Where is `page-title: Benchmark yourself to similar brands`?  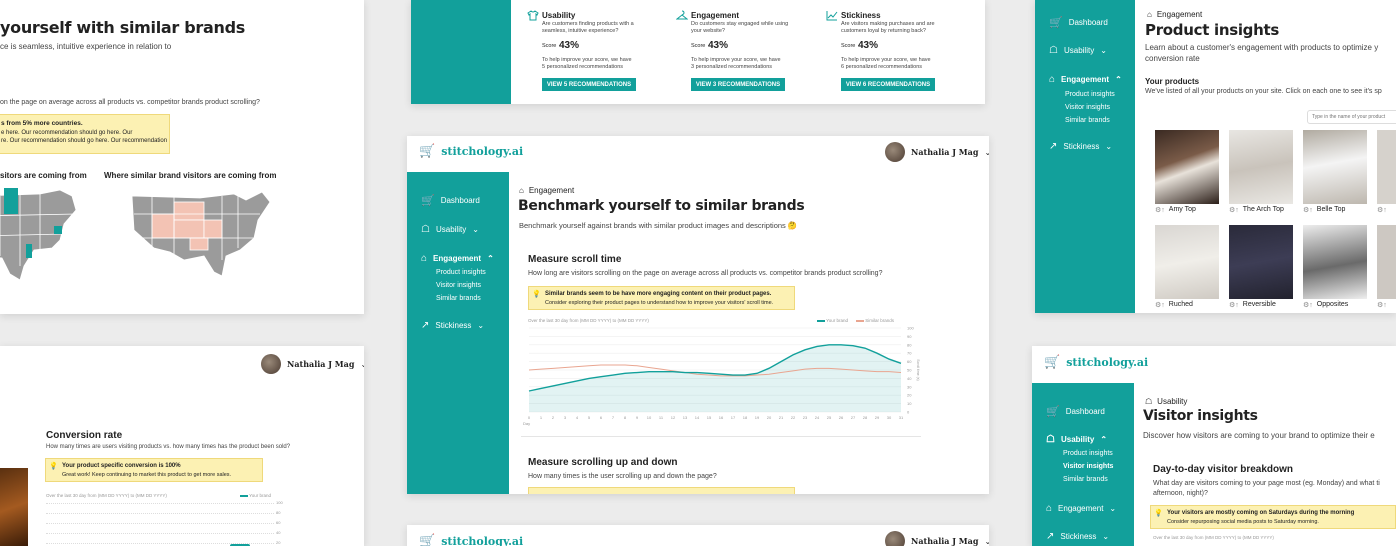
page-title: Benchmark yourself to similar brands is located at coordinates (661, 206).